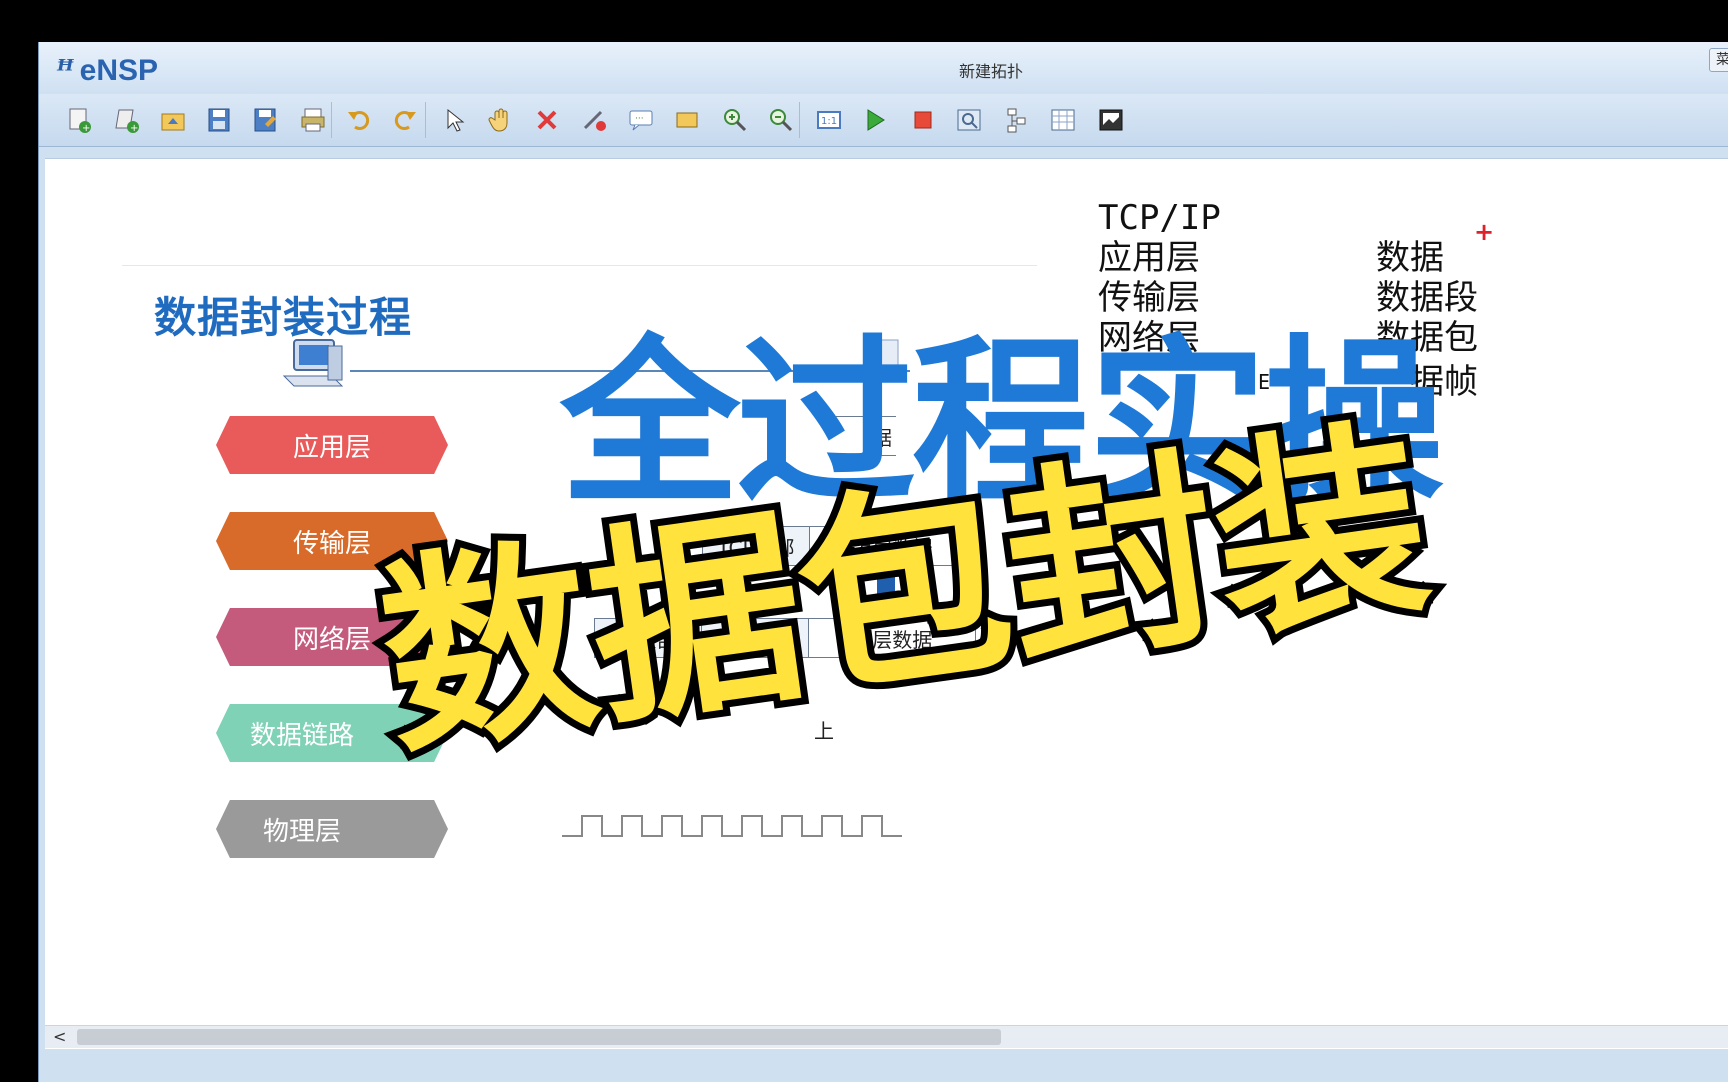 The image size is (1728, 1082). Describe the element at coordinates (359, 120) in the screenshot. I see `undo-icon` at that location.